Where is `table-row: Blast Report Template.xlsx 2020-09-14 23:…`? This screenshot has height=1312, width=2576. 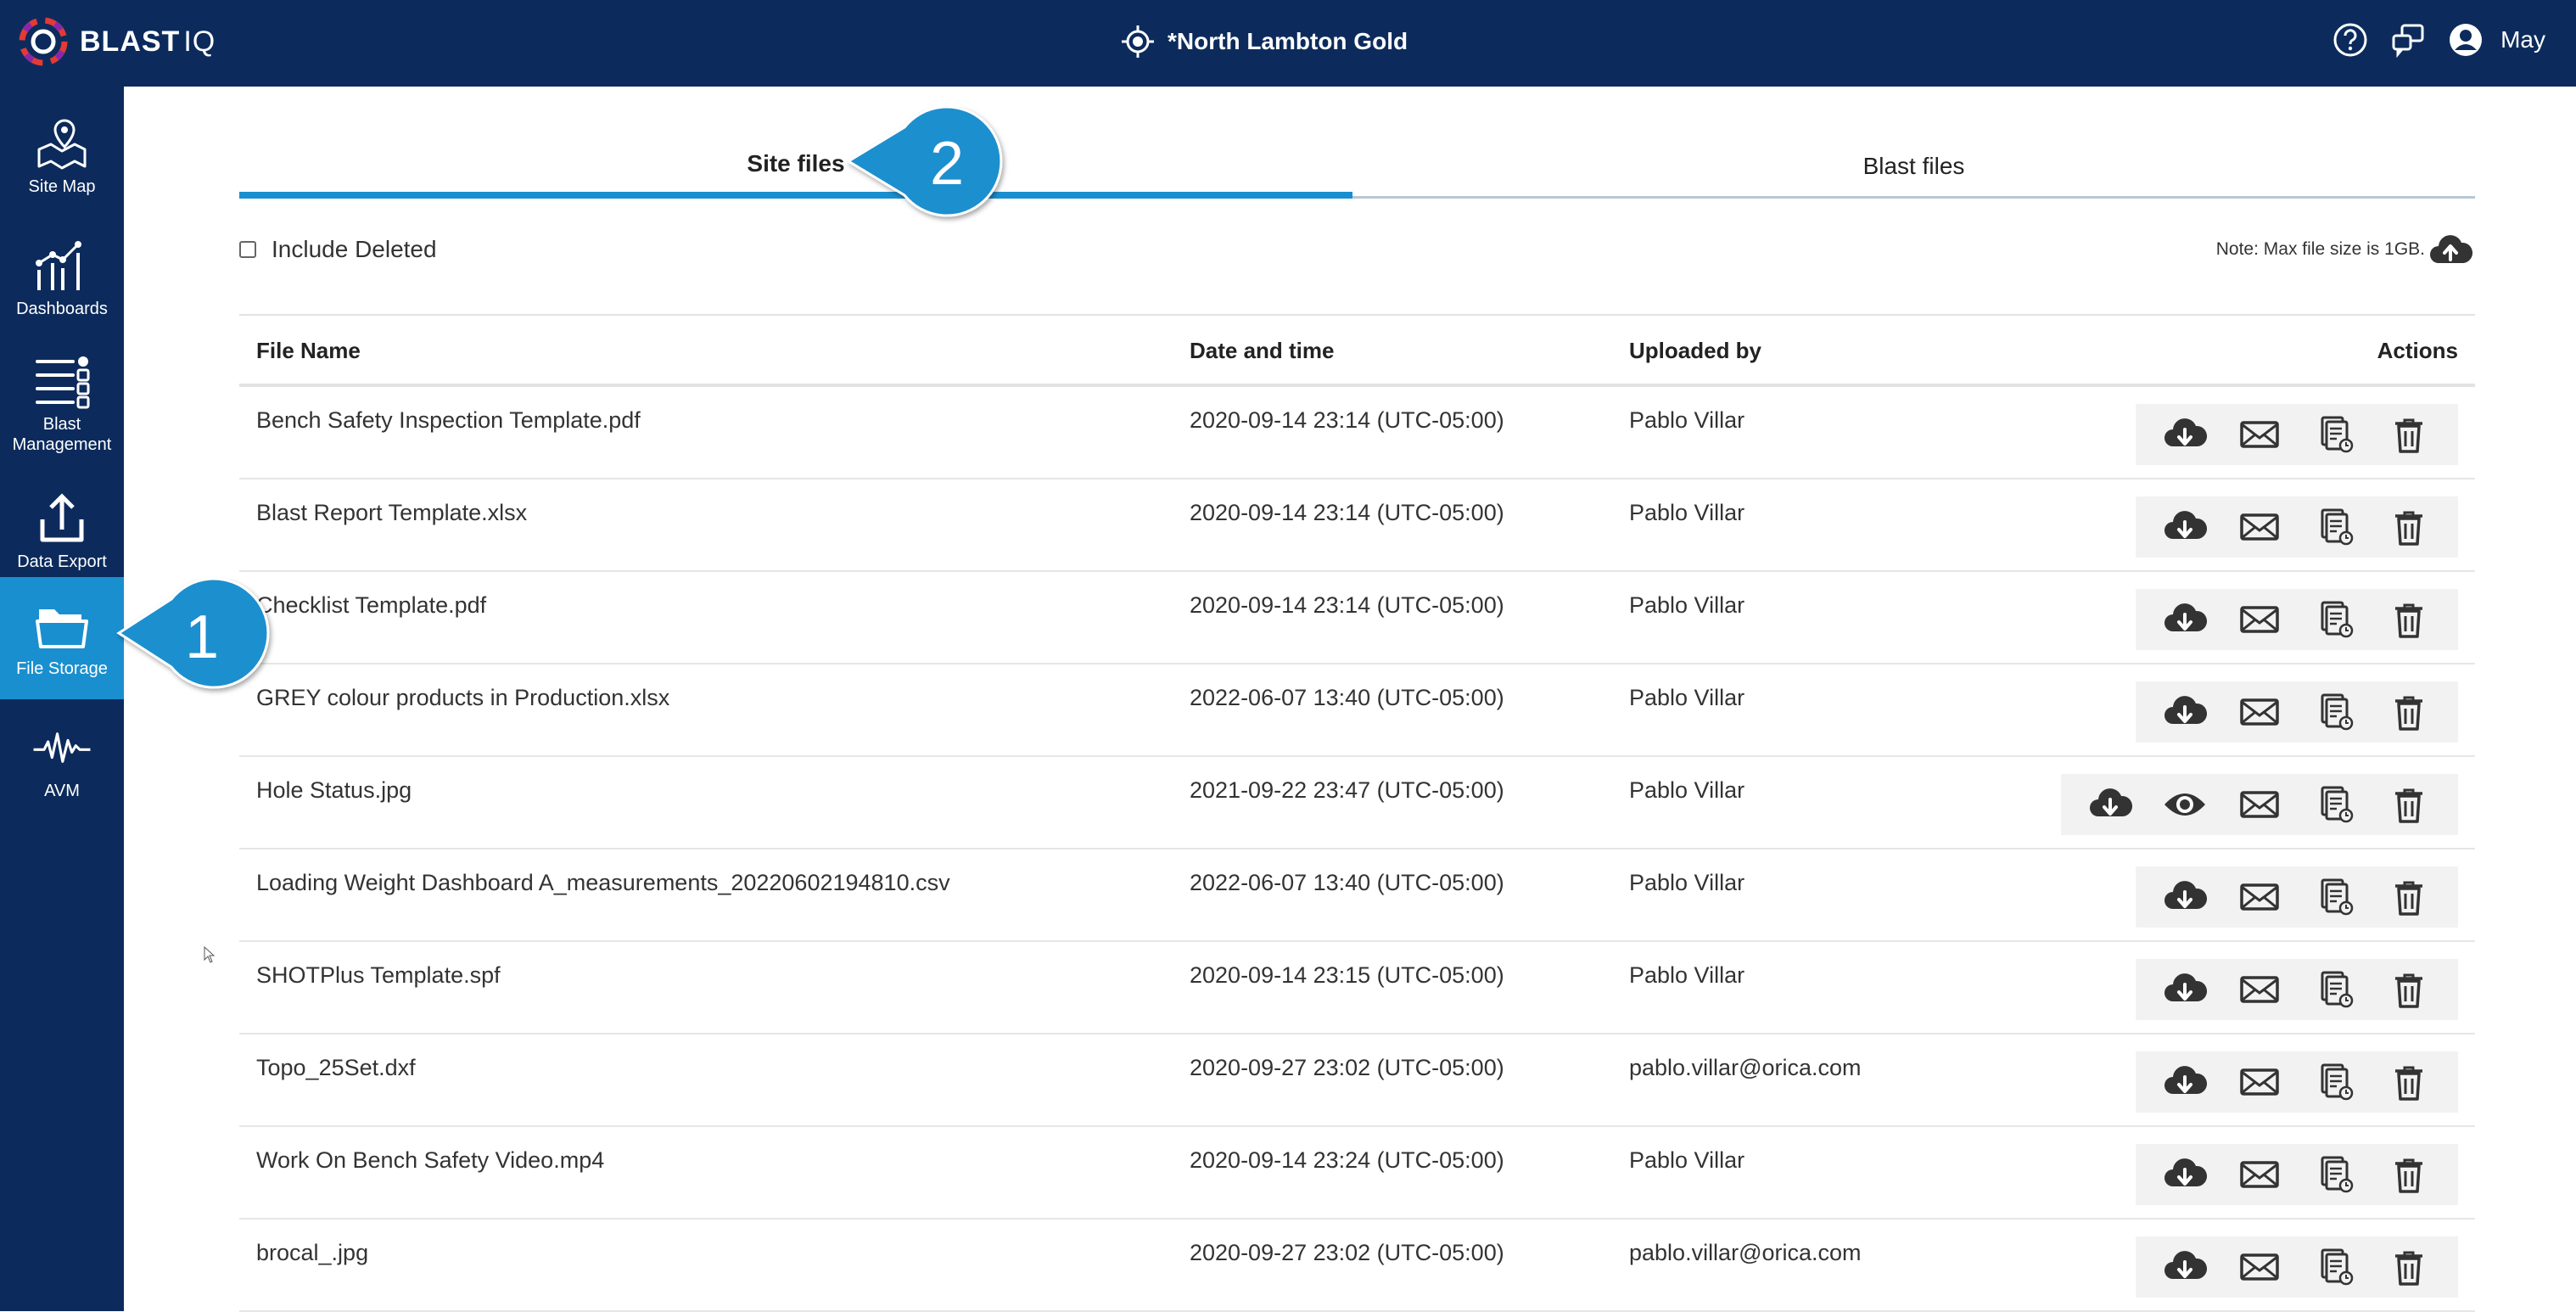 table-row: Blast Report Template.xlsx 2020-09-14 23:… is located at coordinates (1357, 526).